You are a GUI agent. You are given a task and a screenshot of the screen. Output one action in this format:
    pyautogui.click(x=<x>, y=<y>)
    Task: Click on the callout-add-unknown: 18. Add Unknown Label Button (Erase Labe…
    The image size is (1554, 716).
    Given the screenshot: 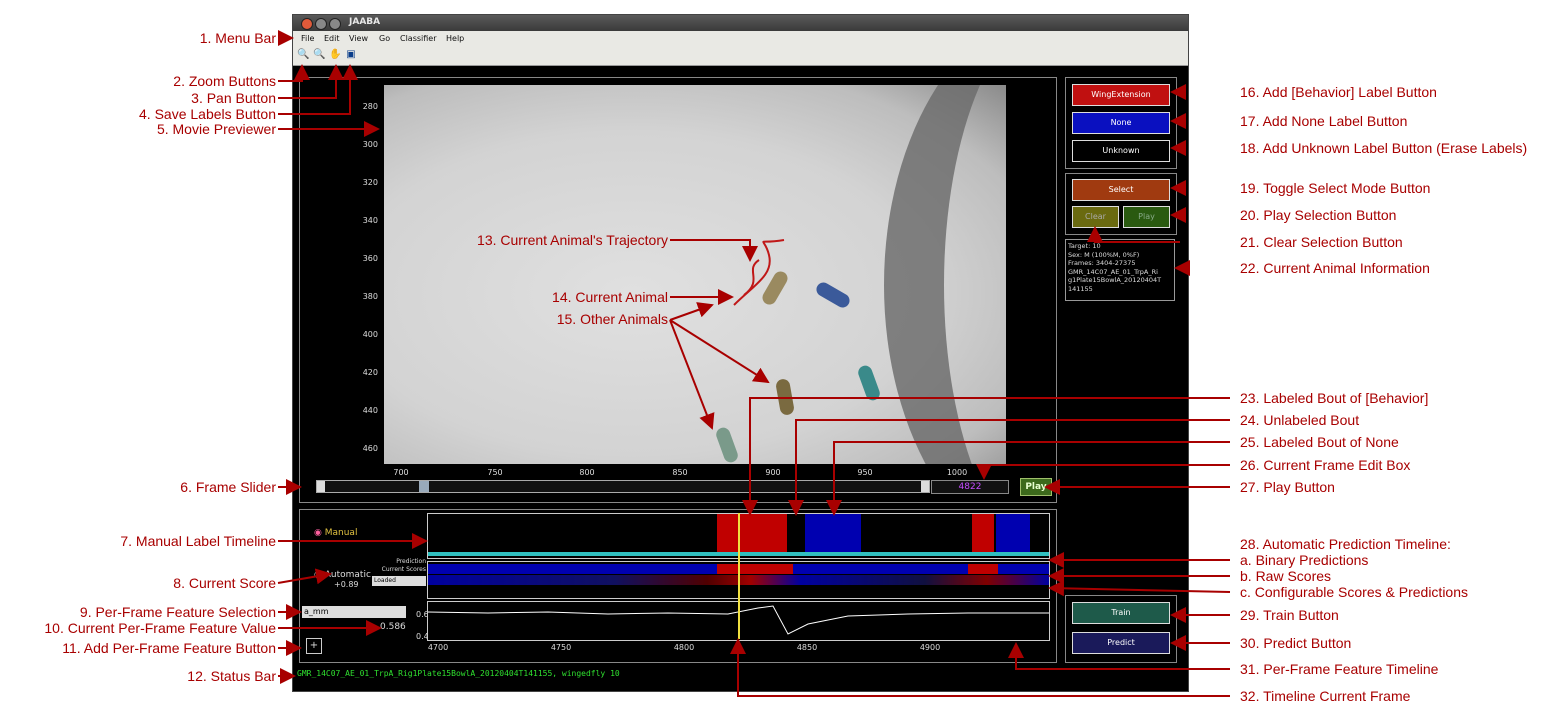 What is the action you would take?
    pyautogui.click(x=1384, y=148)
    